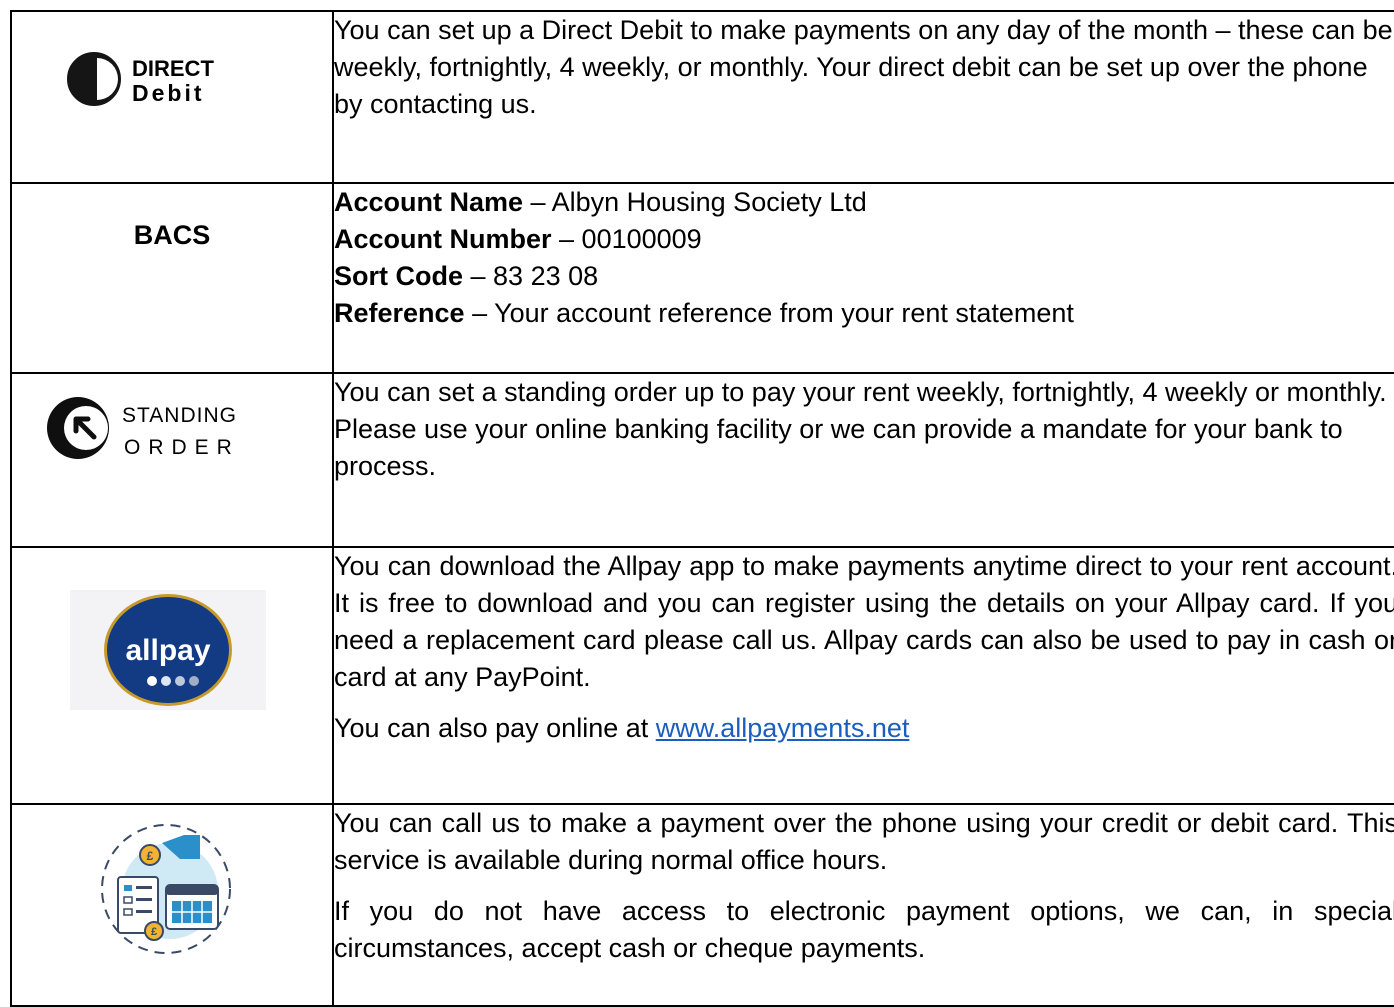 The width and height of the screenshot is (1394, 1007). Describe the element at coordinates (143, 428) in the screenshot. I see `standing-order-icon: STANDING ORDER` at that location.